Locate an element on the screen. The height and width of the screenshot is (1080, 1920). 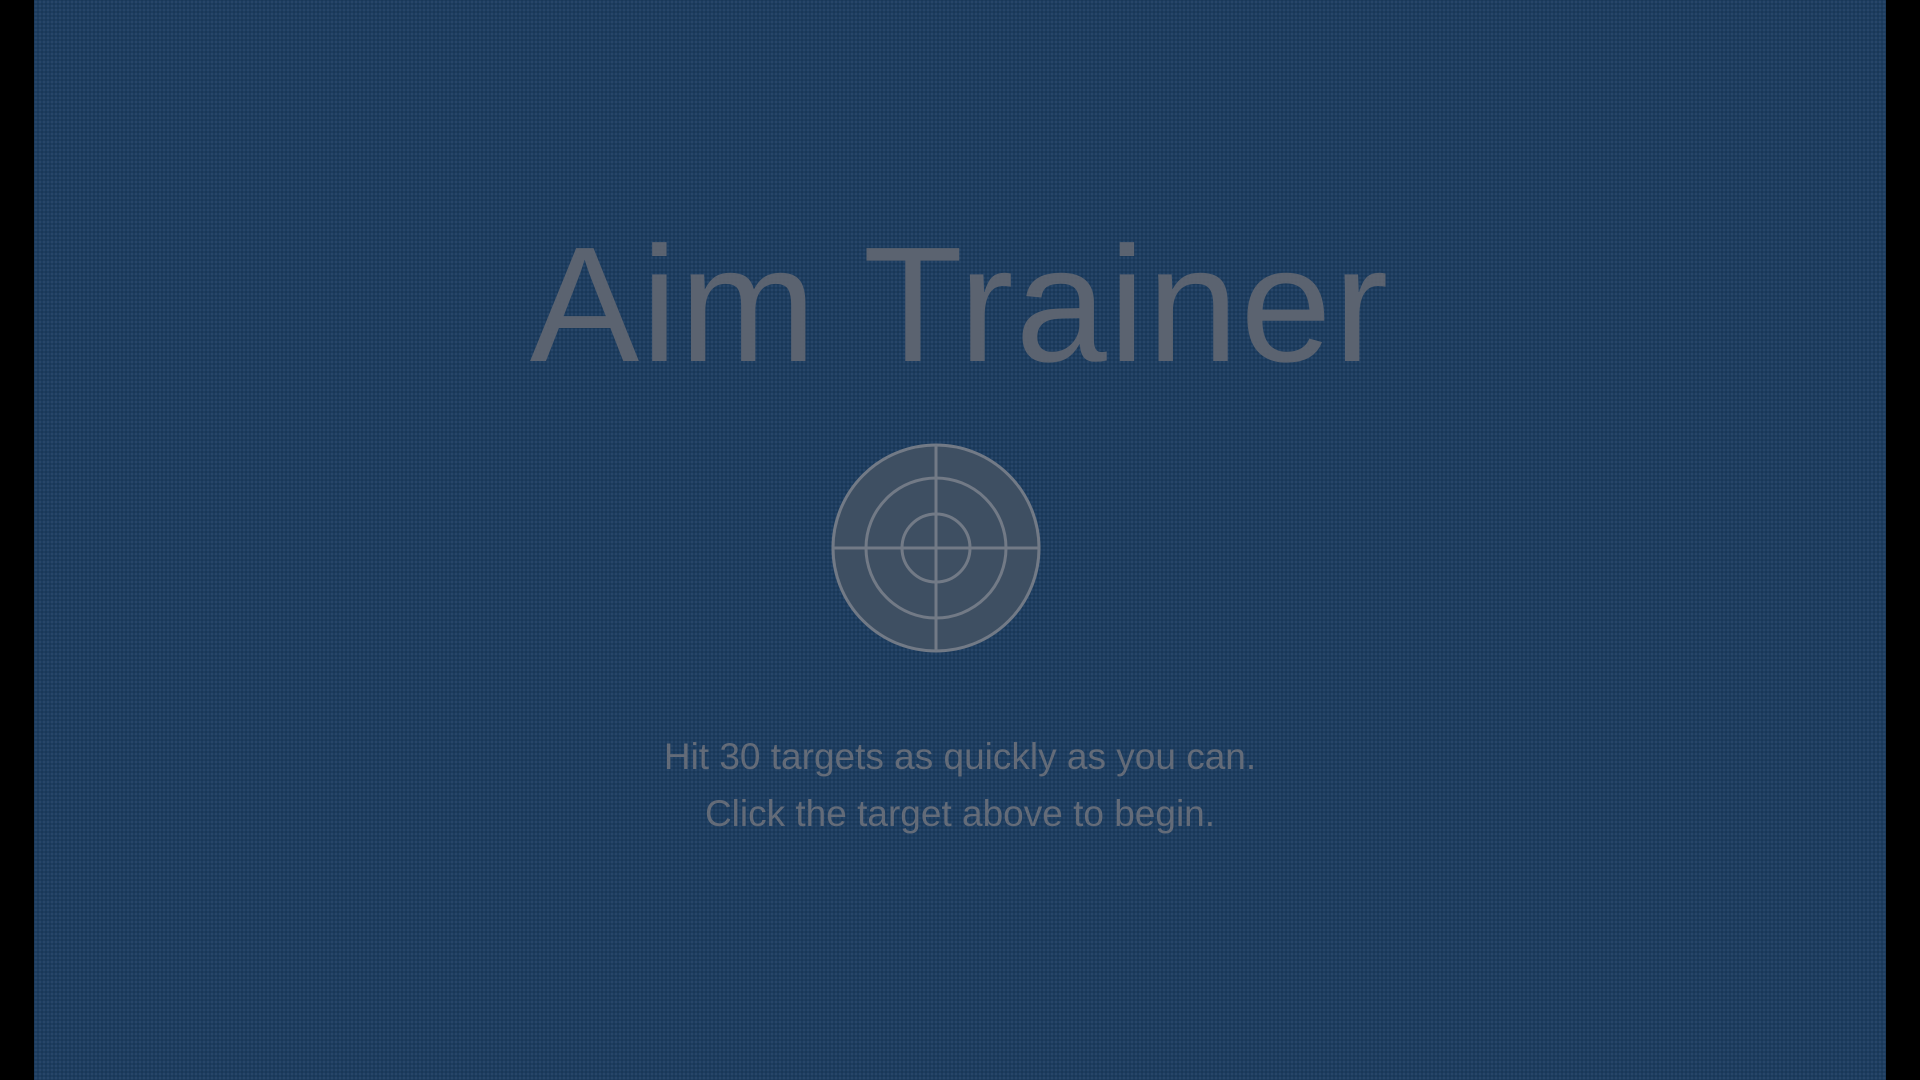
crosshair-target-icon is located at coordinates (936, 548).